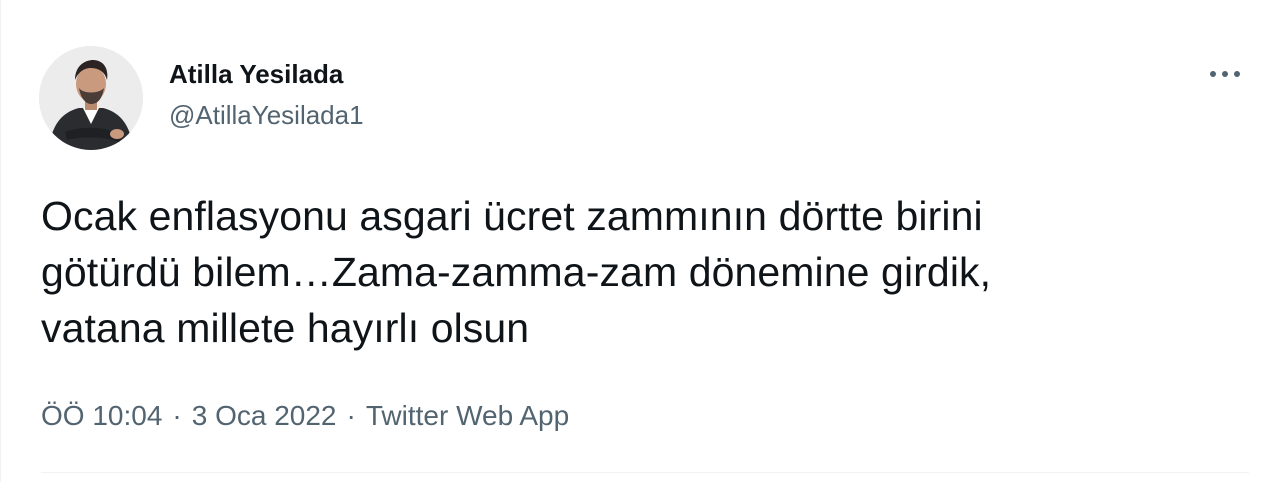 Image resolution: width=1280 pixels, height=482 pixels. I want to click on tweet-metadata: ÖÖ 10:04 · 3 Oca 2022 · Twitter Web App, so click(305, 416).